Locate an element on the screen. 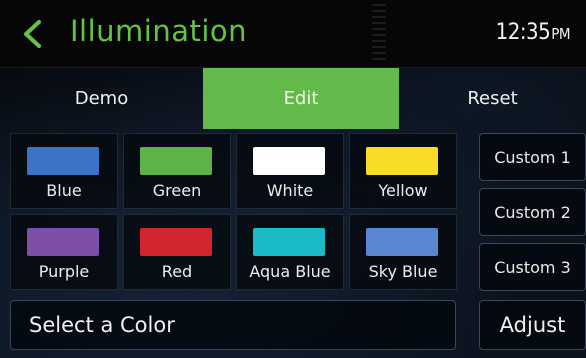 This screenshot has width=586, height=358. adjust-button: Adjust is located at coordinates (532, 325).